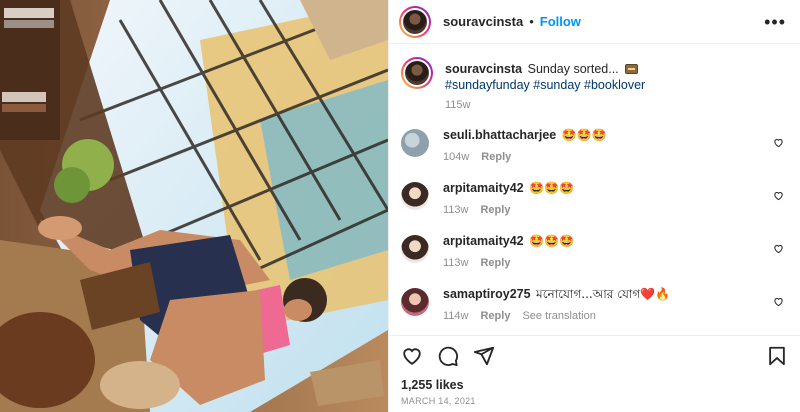 The height and width of the screenshot is (412, 800). What do you see at coordinates (775, 22) in the screenshot?
I see `more-options-icon: •••` at bounding box center [775, 22].